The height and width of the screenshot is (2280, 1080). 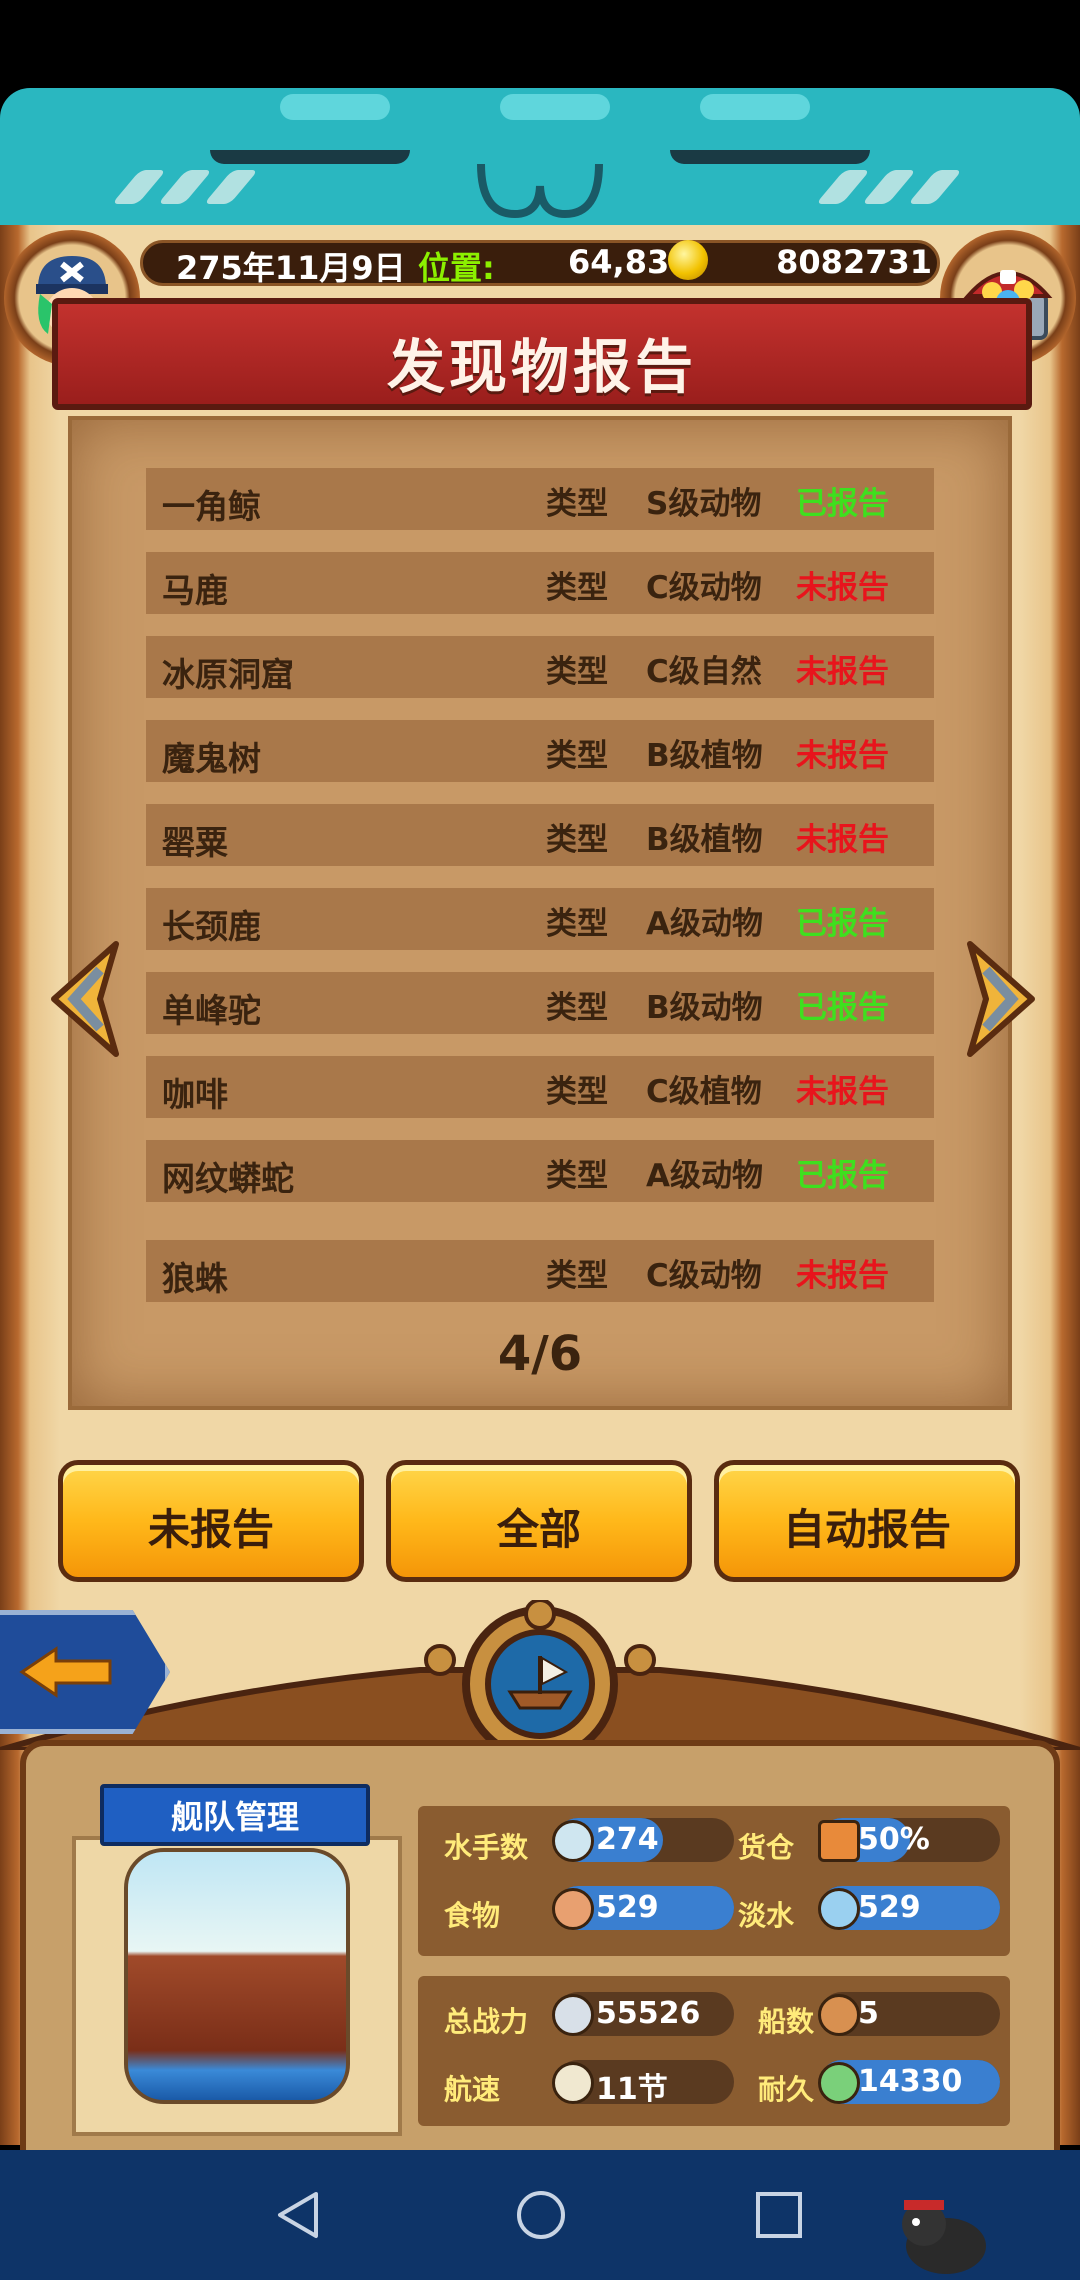 I want to click on status-bar-area, so click(x=540, y=44).